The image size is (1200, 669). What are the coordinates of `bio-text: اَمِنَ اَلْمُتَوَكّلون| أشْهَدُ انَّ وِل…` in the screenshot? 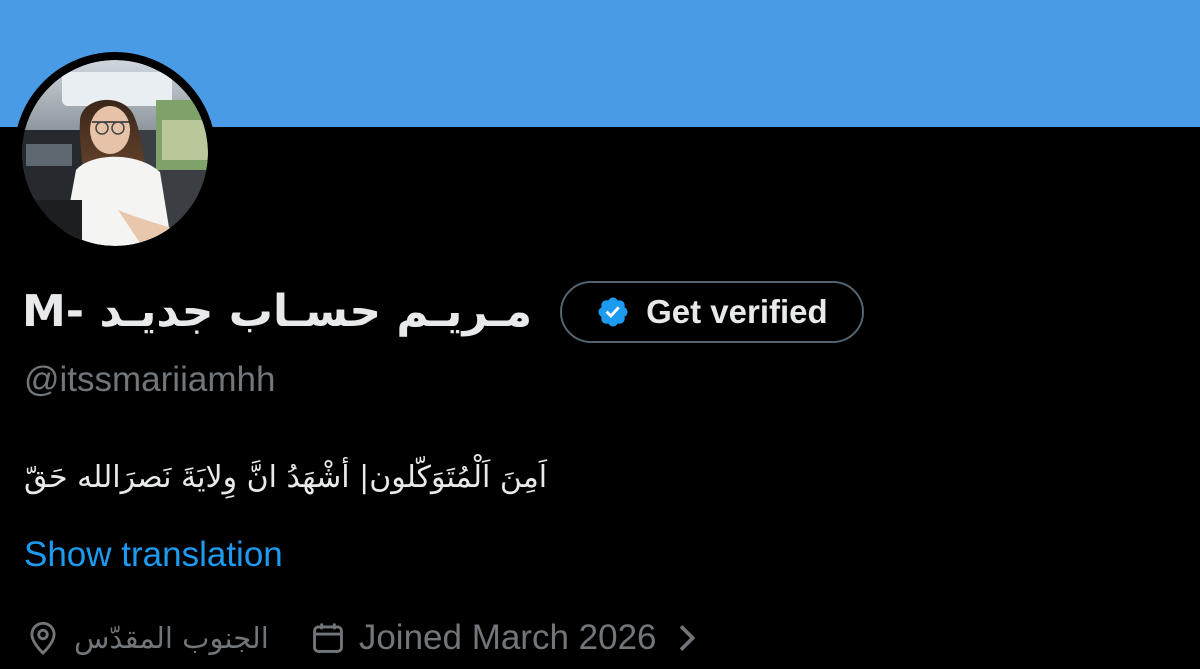 It's located at (286, 477).